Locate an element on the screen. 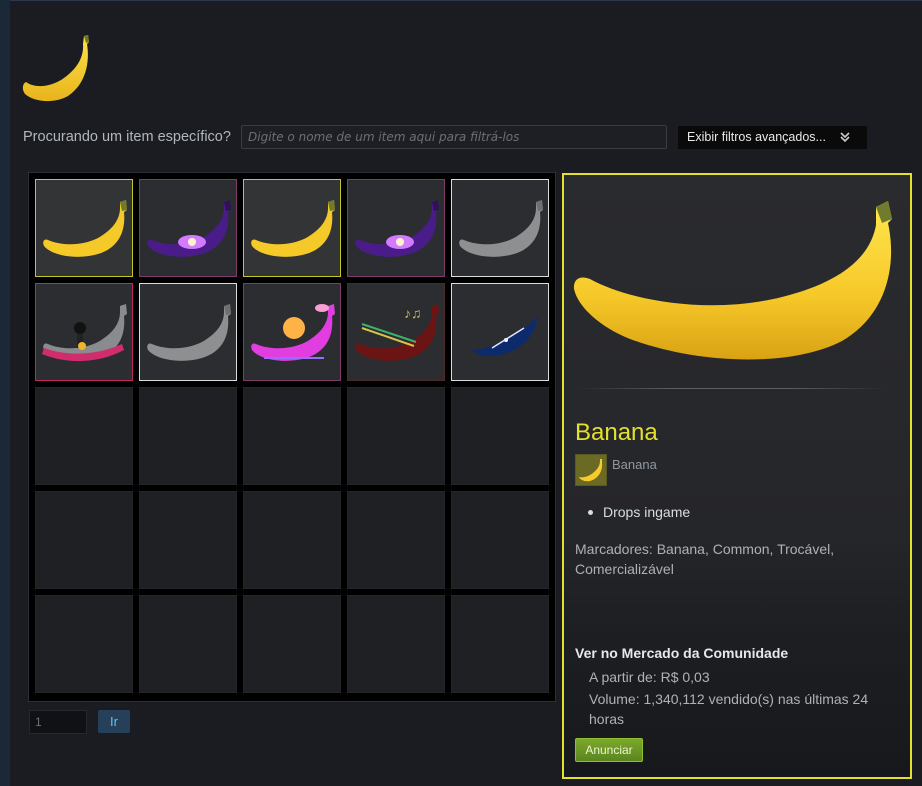 The width and height of the screenshot is (922, 786). top-divider is located at coordinates (466, 0).